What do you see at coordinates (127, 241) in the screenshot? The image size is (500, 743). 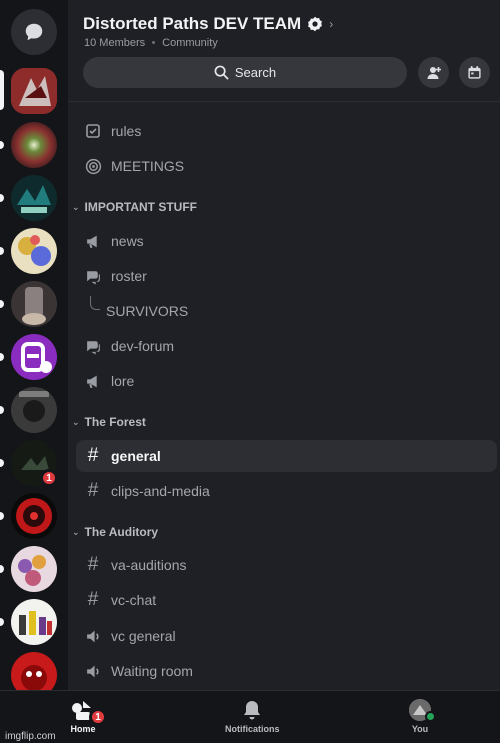 I see `channel-label: news` at bounding box center [127, 241].